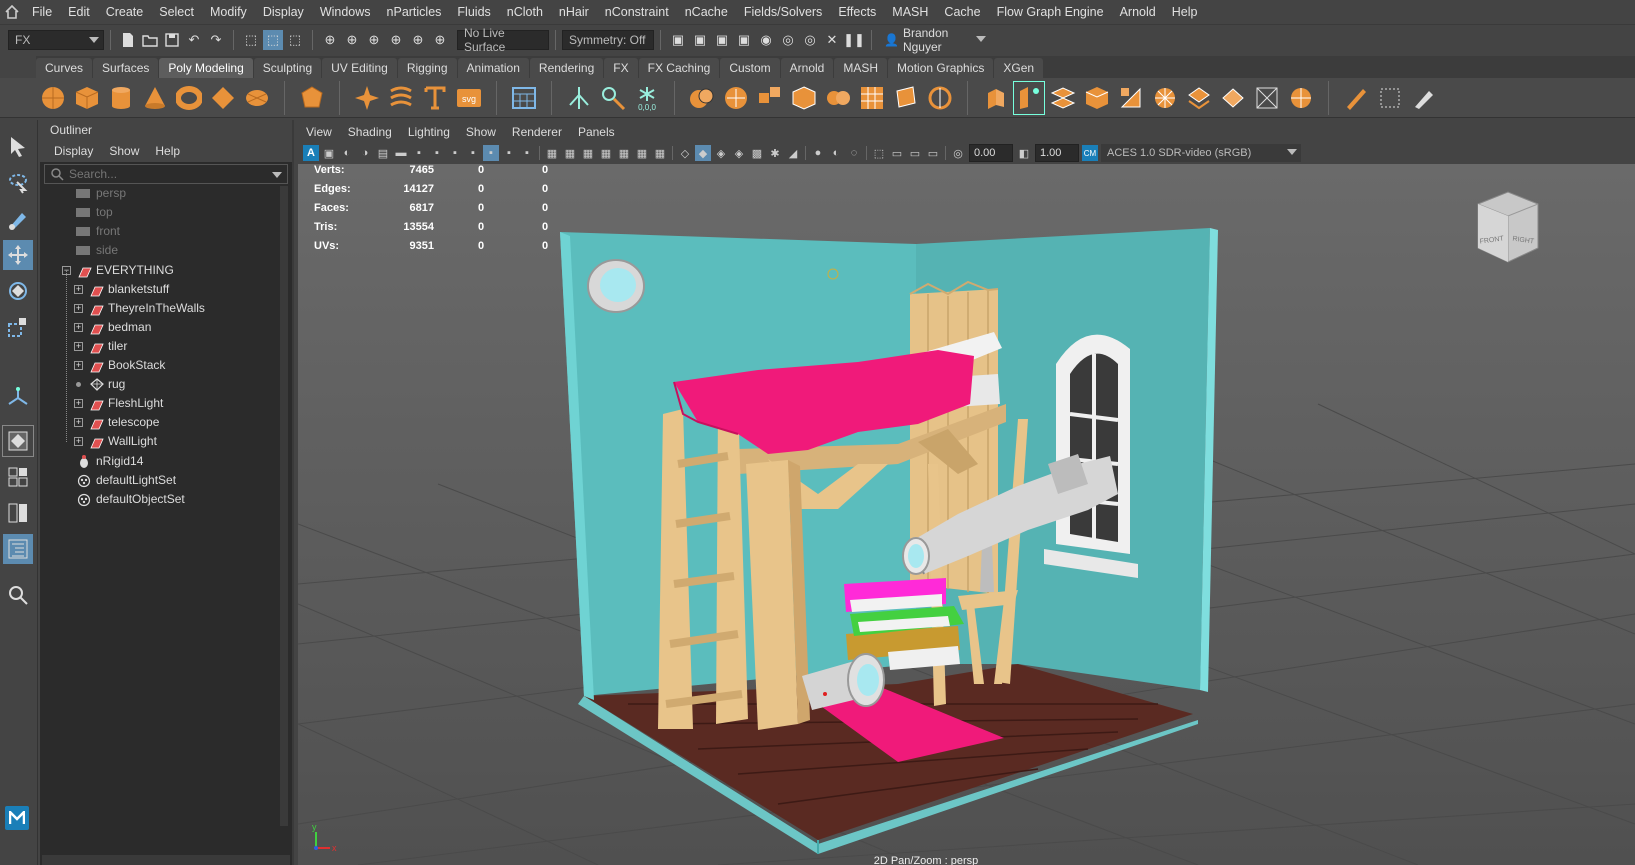 The height and width of the screenshot is (865, 1635). I want to click on menu-display: Display, so click(283, 12).